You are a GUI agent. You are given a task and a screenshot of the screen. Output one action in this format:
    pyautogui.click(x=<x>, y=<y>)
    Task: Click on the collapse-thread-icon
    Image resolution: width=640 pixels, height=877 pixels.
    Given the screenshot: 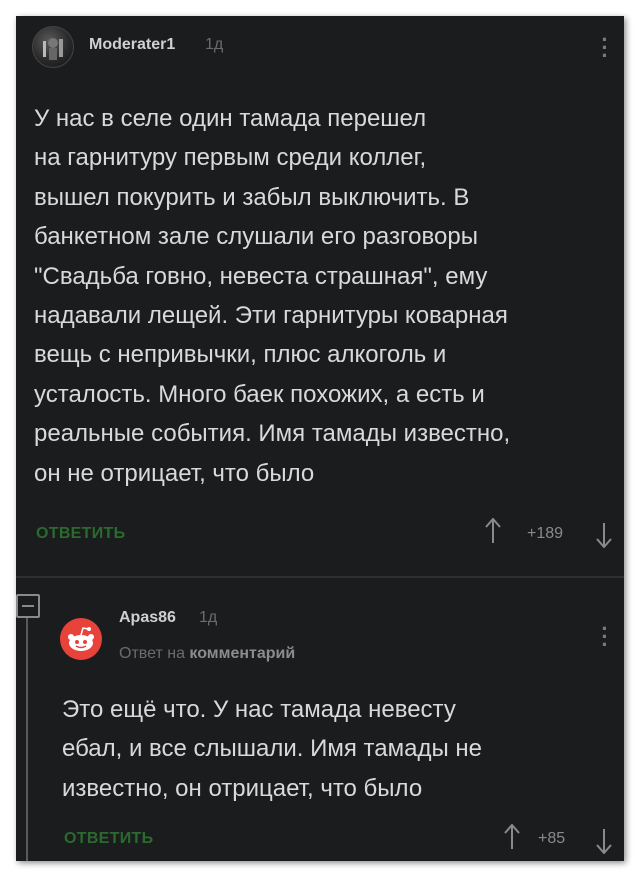 What is the action you would take?
    pyautogui.click(x=28, y=606)
    